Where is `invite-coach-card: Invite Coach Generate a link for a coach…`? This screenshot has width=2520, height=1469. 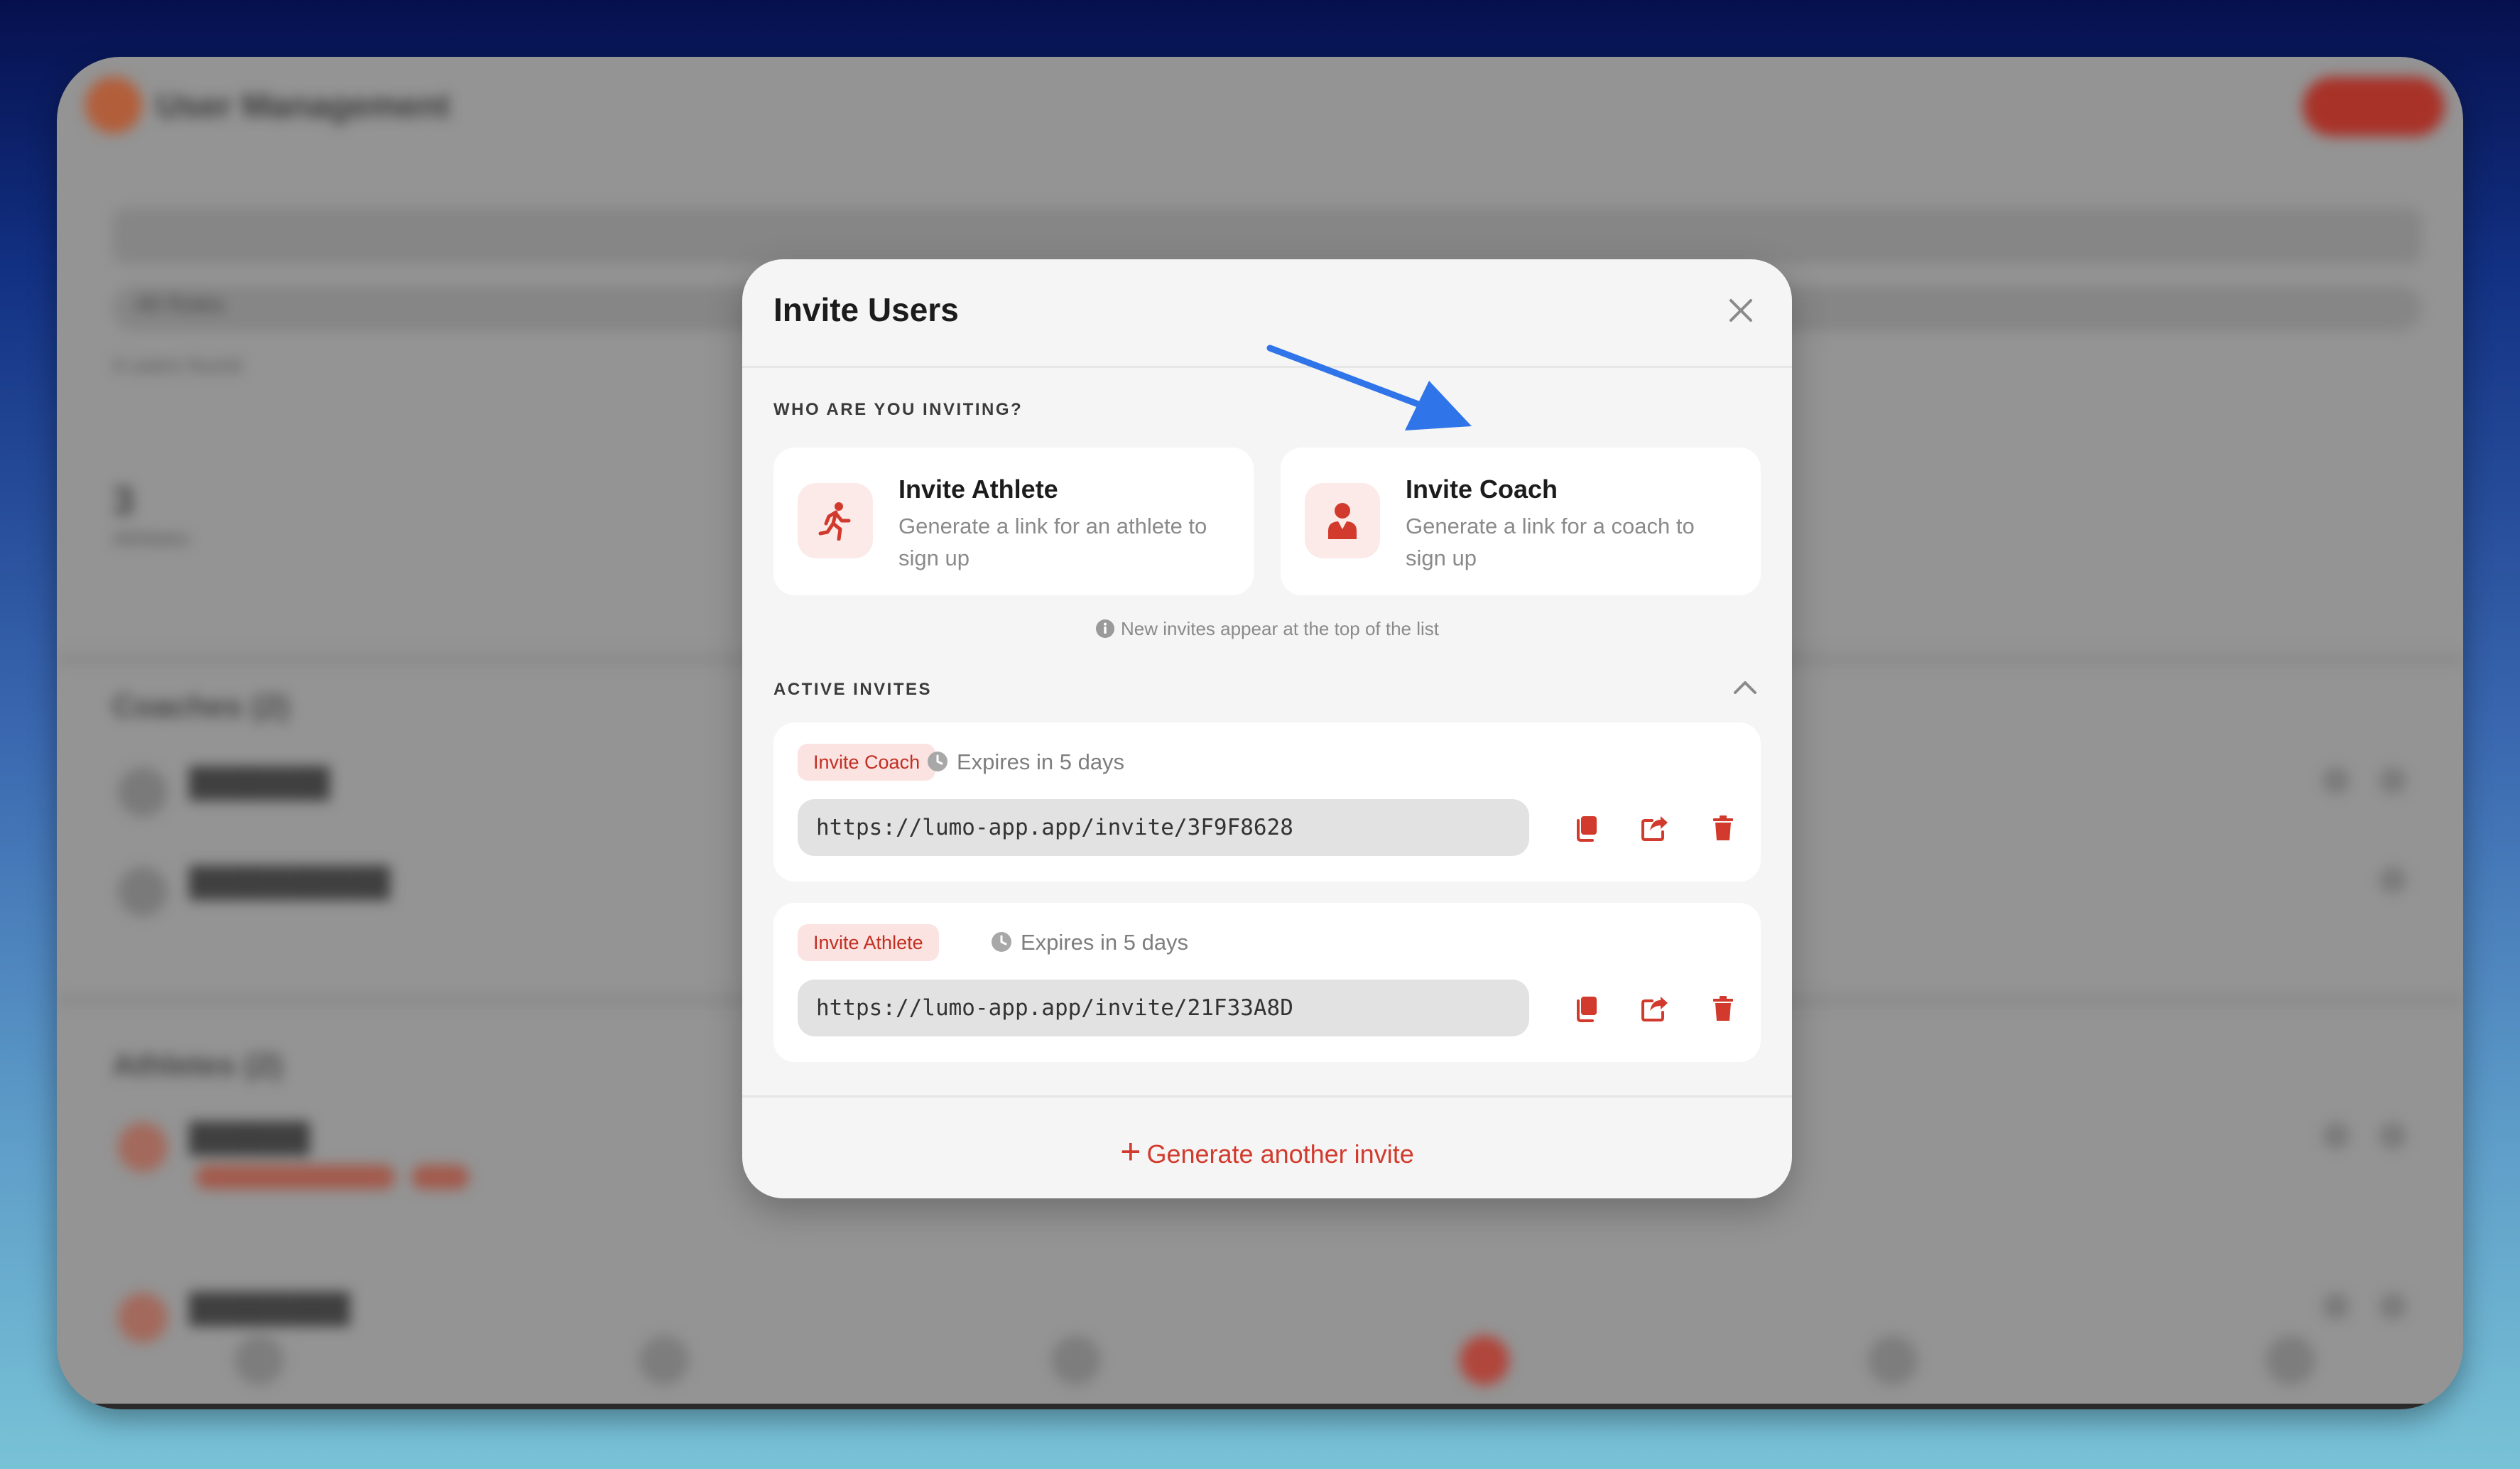 invite-coach-card: Invite Coach Generate a link for a coach… is located at coordinates (1521, 521).